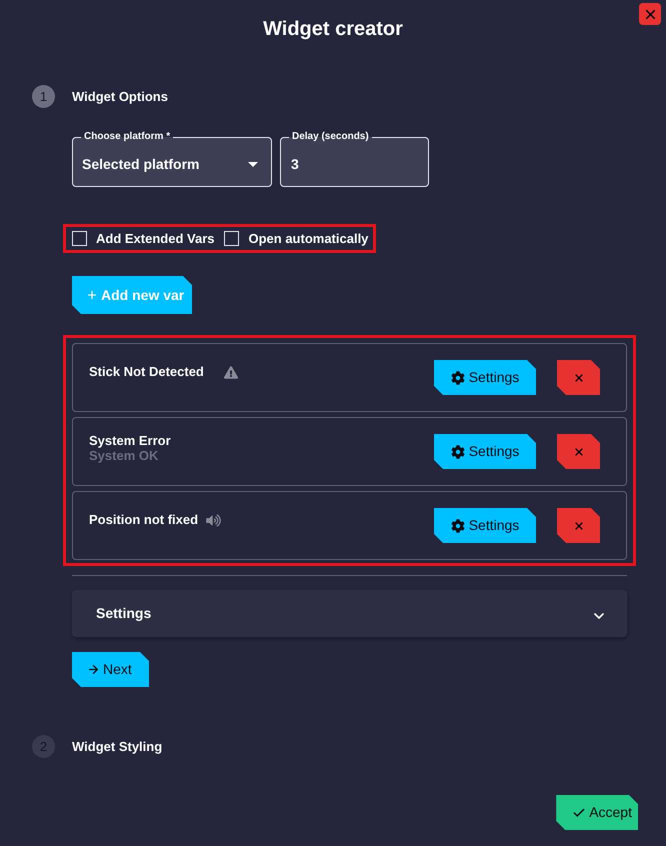 The image size is (666, 846). What do you see at coordinates (123, 456) in the screenshot?
I see `var-subtitle: System OK` at bounding box center [123, 456].